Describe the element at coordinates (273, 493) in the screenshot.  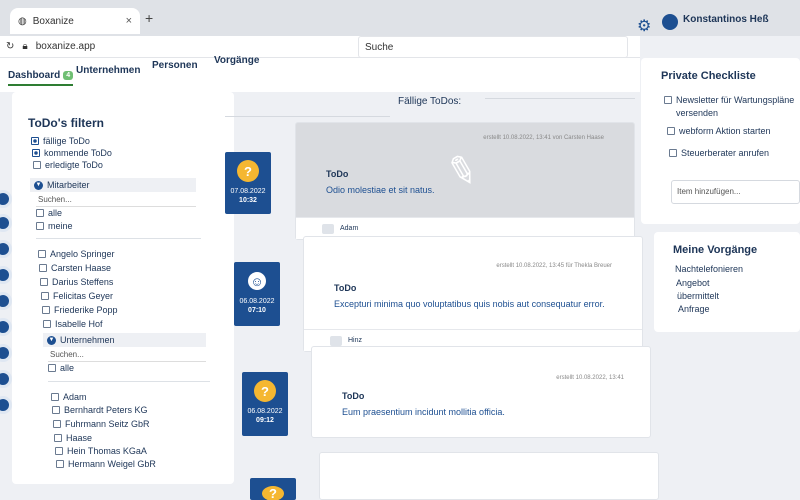
I see `question-icon: ?` at that location.